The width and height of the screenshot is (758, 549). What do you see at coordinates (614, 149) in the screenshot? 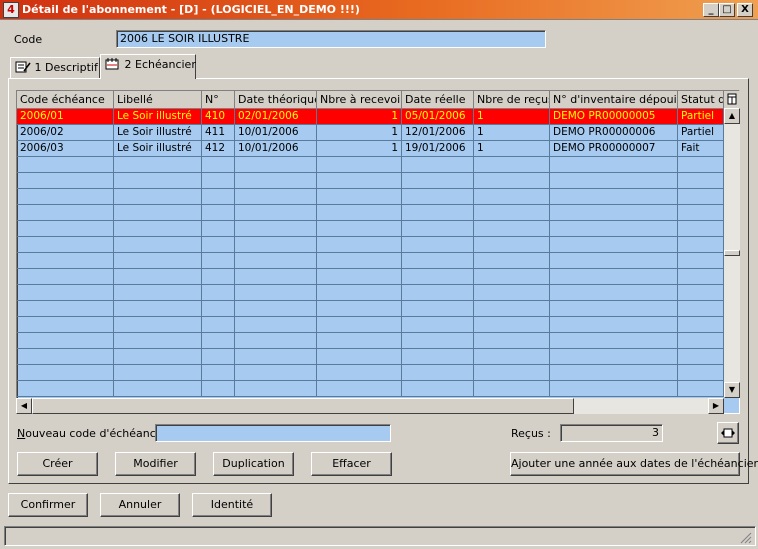
I see `table-cell: DEMO PR00000007` at bounding box center [614, 149].